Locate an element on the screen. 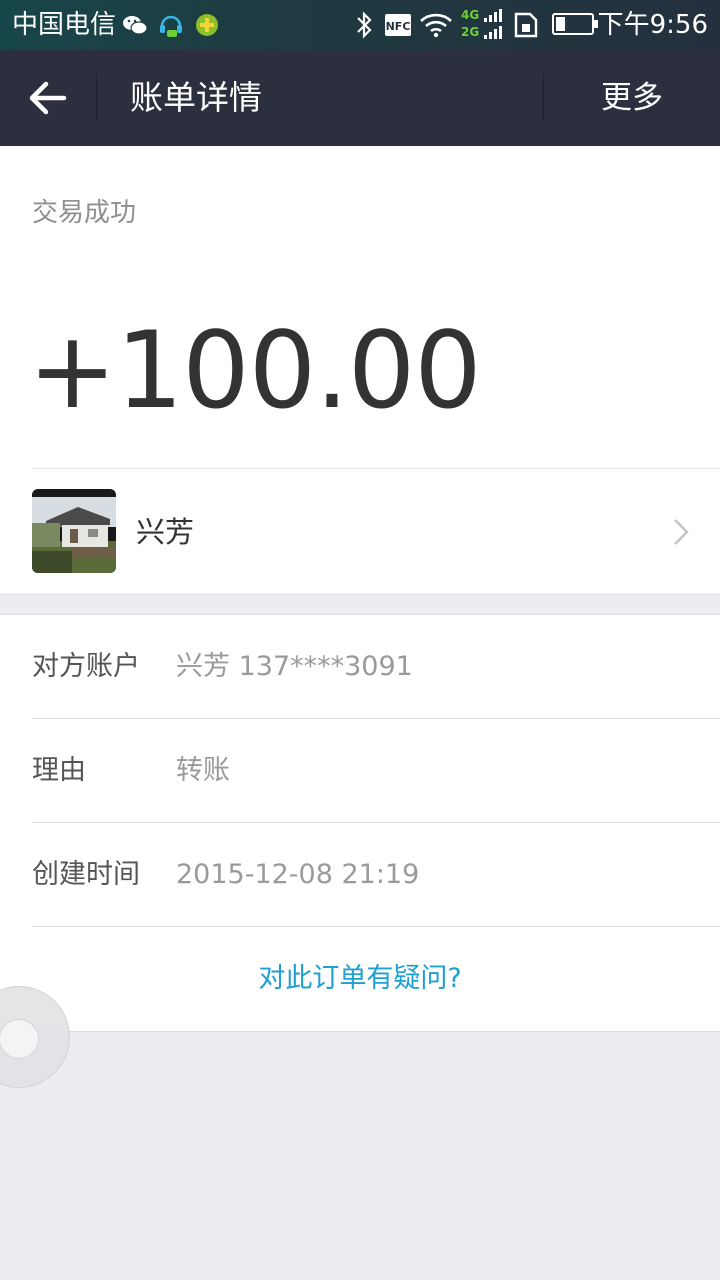  payer-name: 兴芳 is located at coordinates (165, 532).